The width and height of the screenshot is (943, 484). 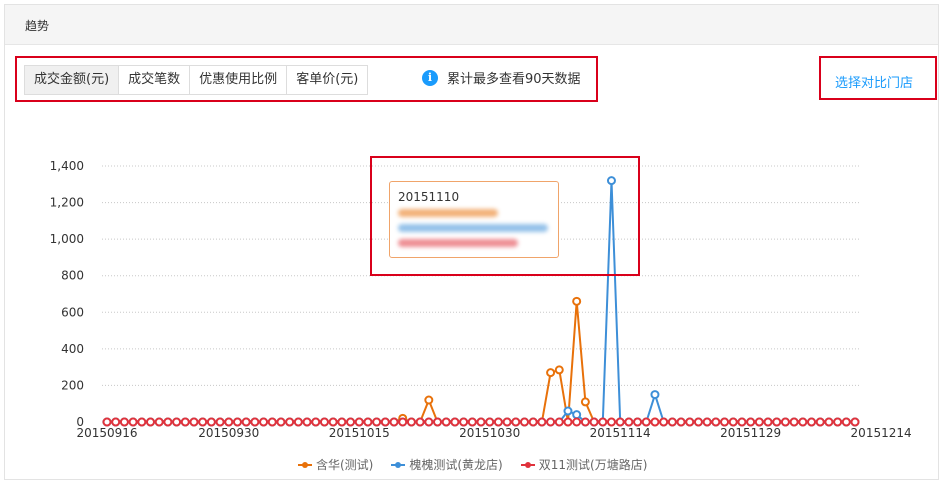 I want to click on legend-label: 含华(测试), so click(x=345, y=465).